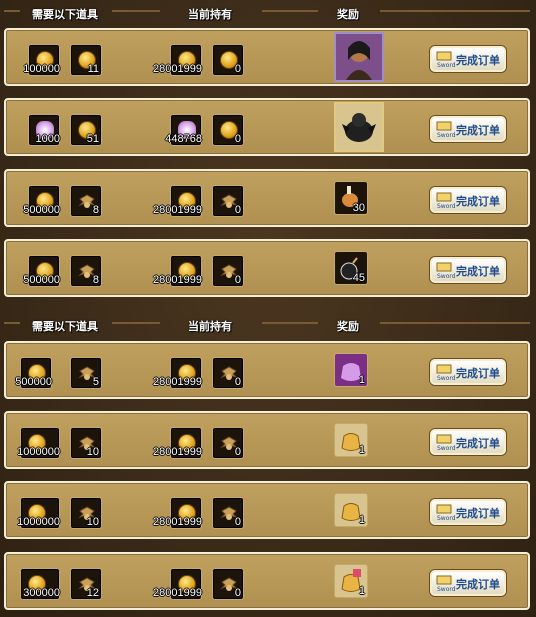 Image resolution: width=536 pixels, height=617 pixels. What do you see at coordinates (86, 584) in the screenshot?
I see `required-item-slot: 12` at bounding box center [86, 584].